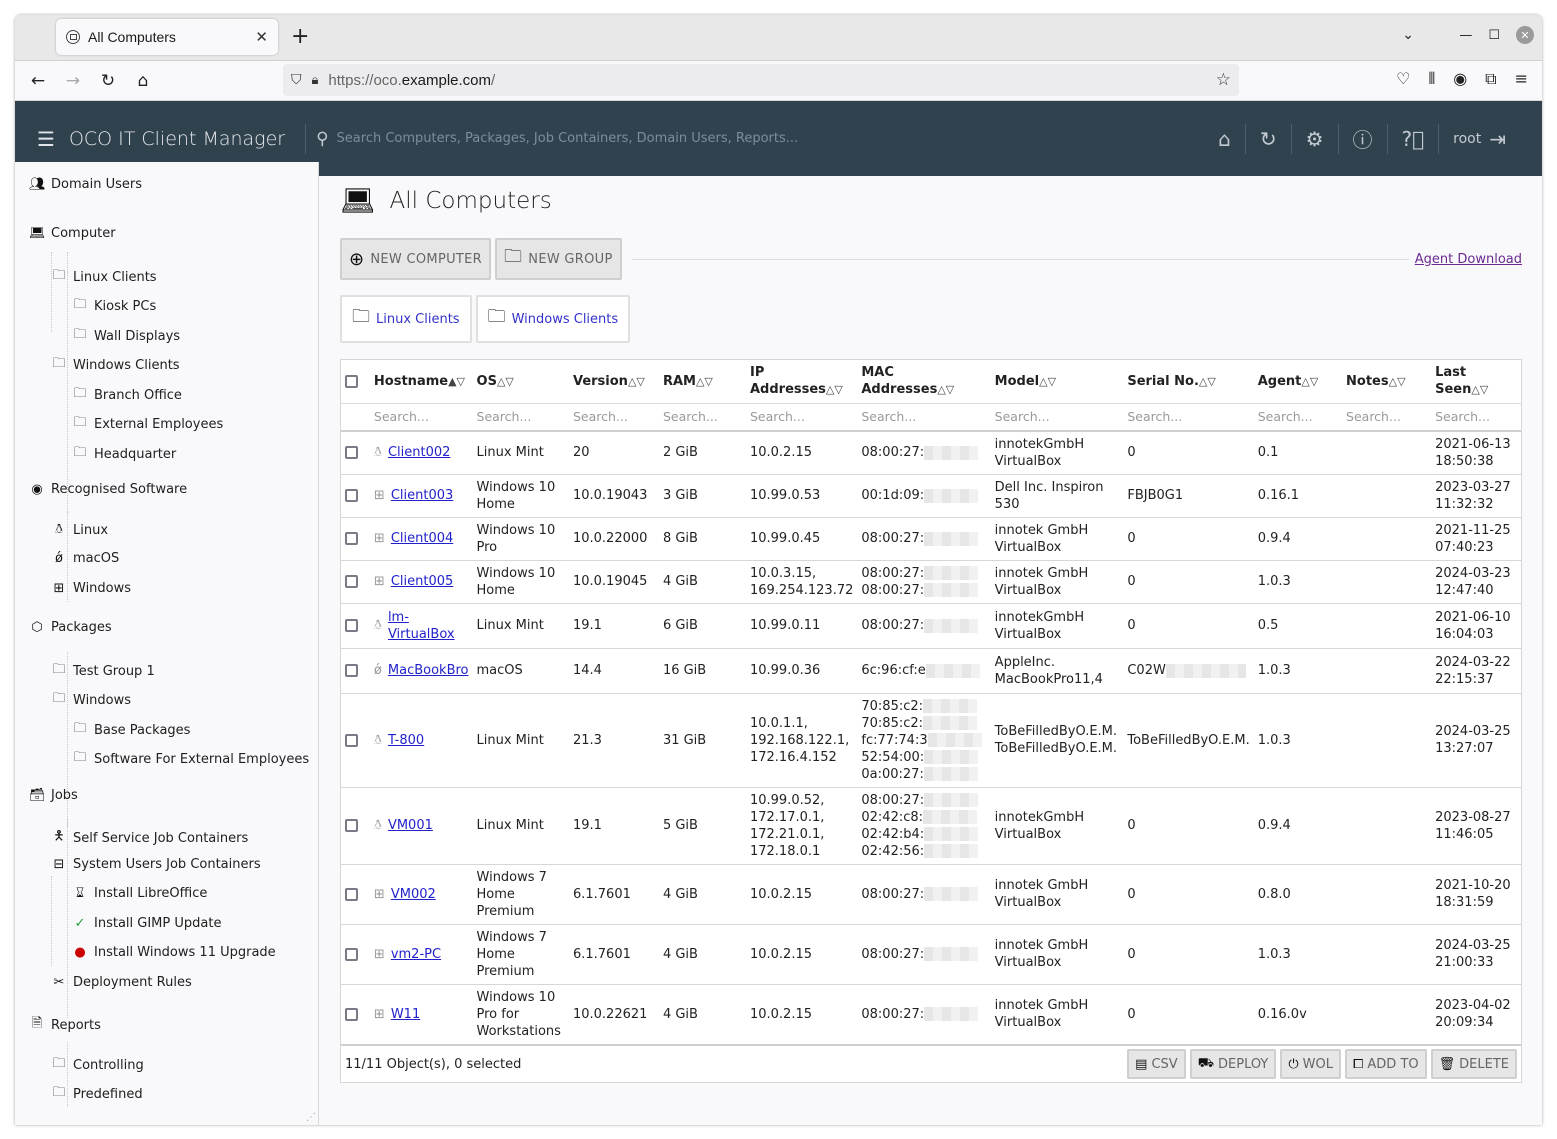 The width and height of the screenshot is (1557, 1139). Describe the element at coordinates (1468, 259) in the screenshot. I see `agent-download-link: Agent Download` at that location.